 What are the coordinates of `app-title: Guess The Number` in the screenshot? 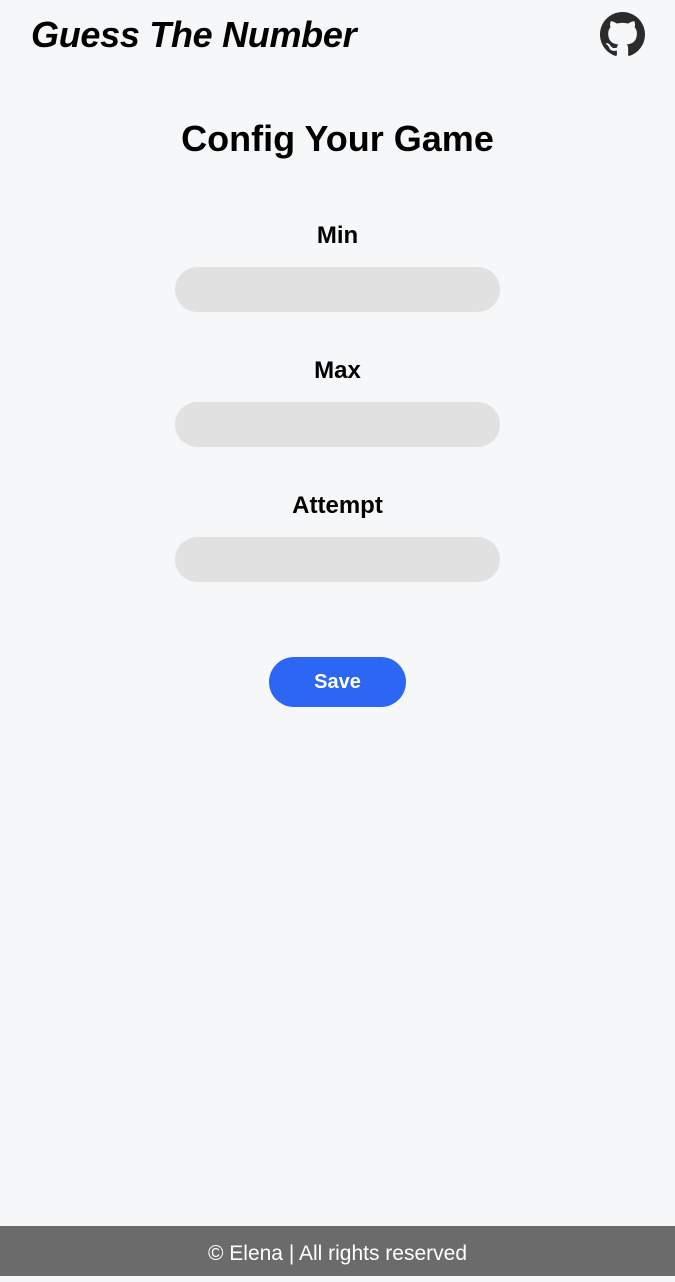 It's located at (194, 34).